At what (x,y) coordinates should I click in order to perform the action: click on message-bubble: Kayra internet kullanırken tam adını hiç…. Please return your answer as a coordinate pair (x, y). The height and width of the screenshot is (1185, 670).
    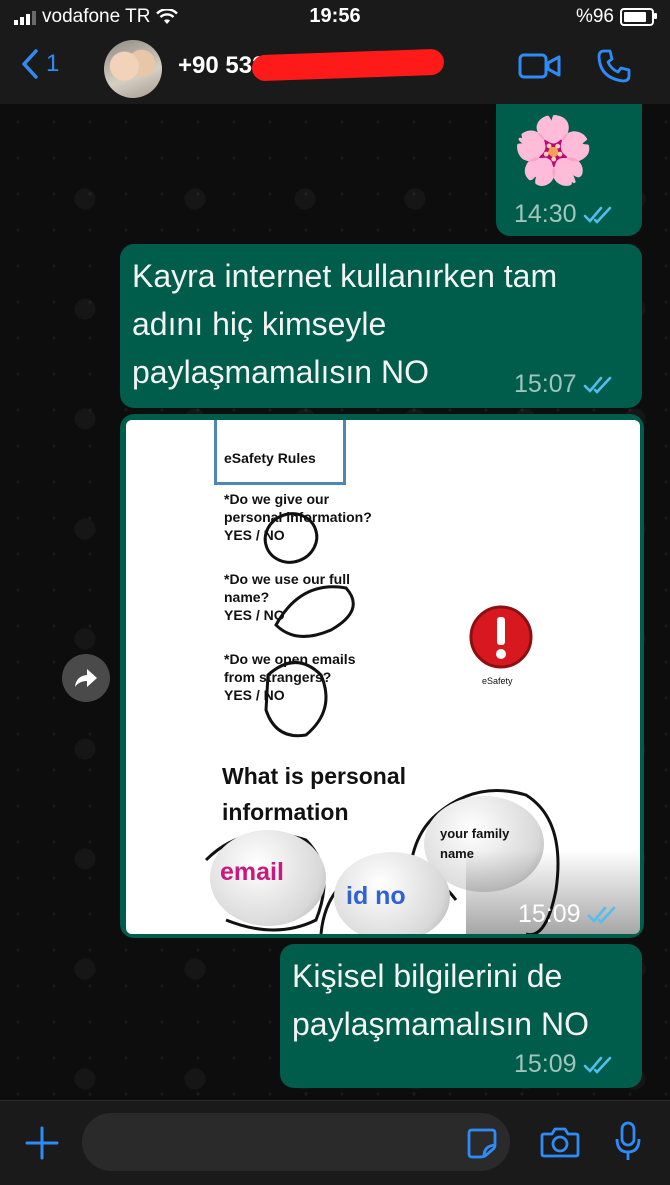
    Looking at the image, I should click on (381, 326).